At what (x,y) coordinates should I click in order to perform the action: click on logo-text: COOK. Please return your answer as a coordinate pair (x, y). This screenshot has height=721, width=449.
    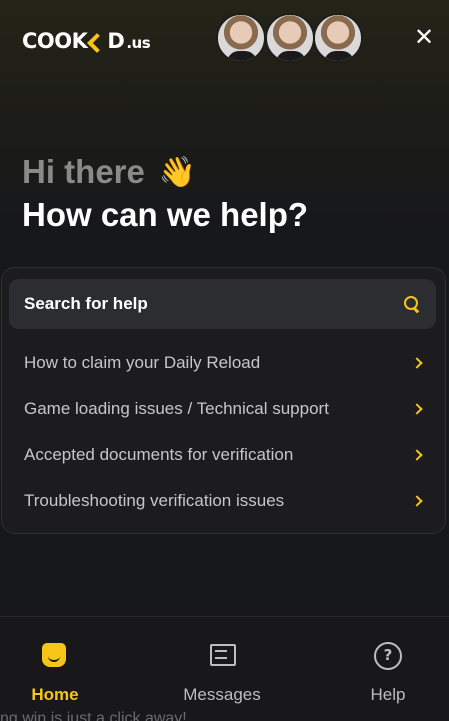
    Looking at the image, I should click on (55, 41).